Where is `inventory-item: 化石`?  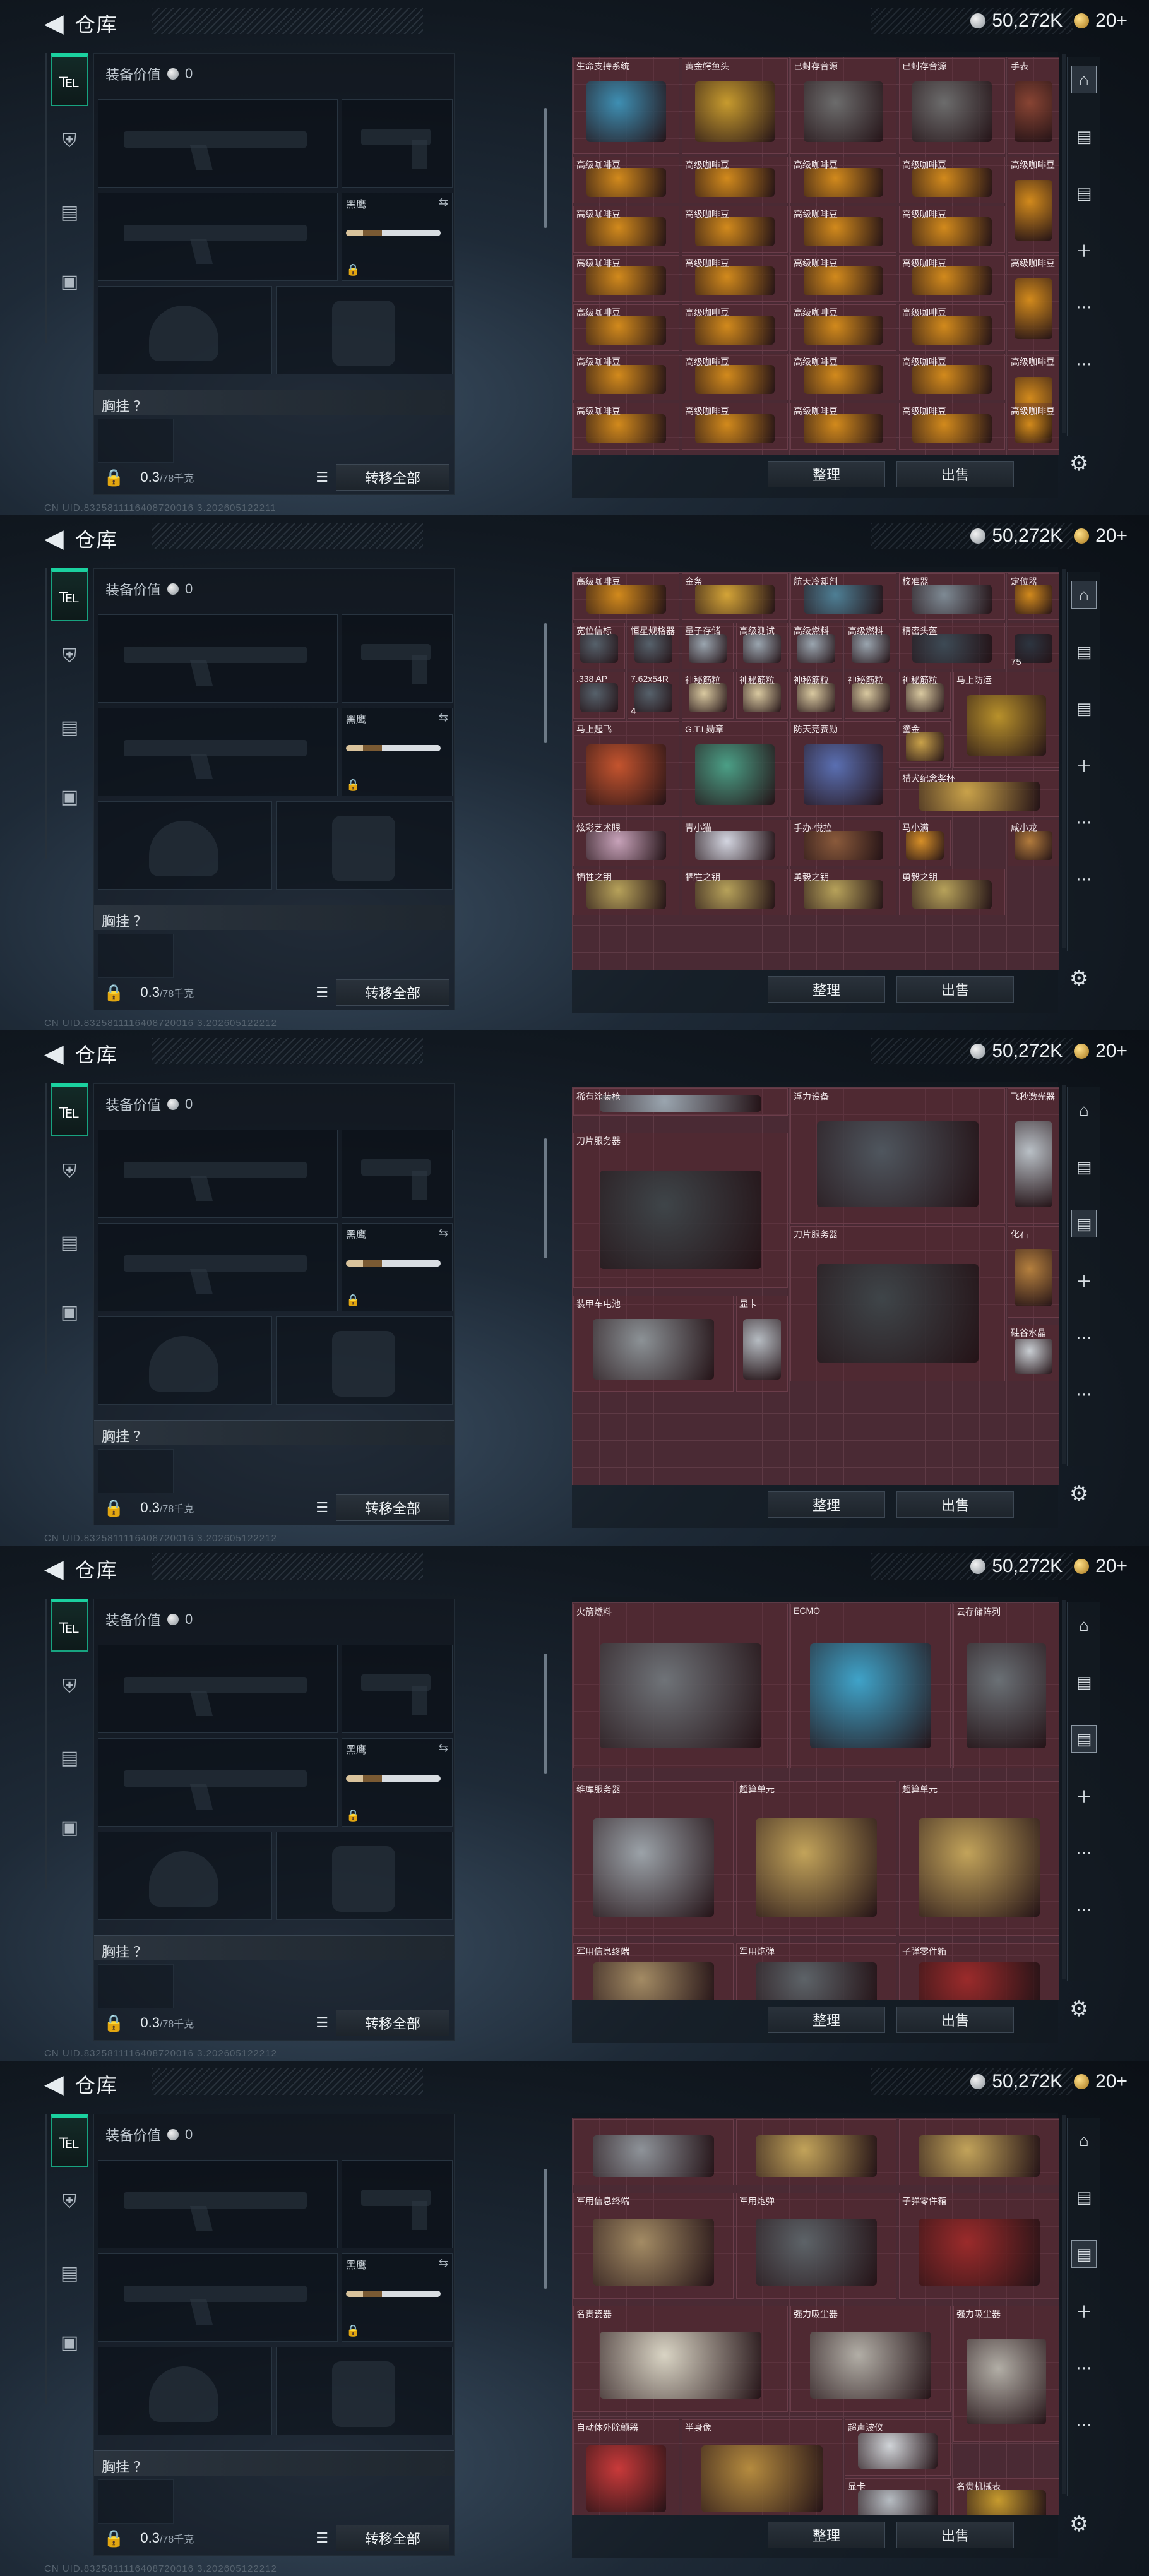 inventory-item: 化石 is located at coordinates (1033, 1272).